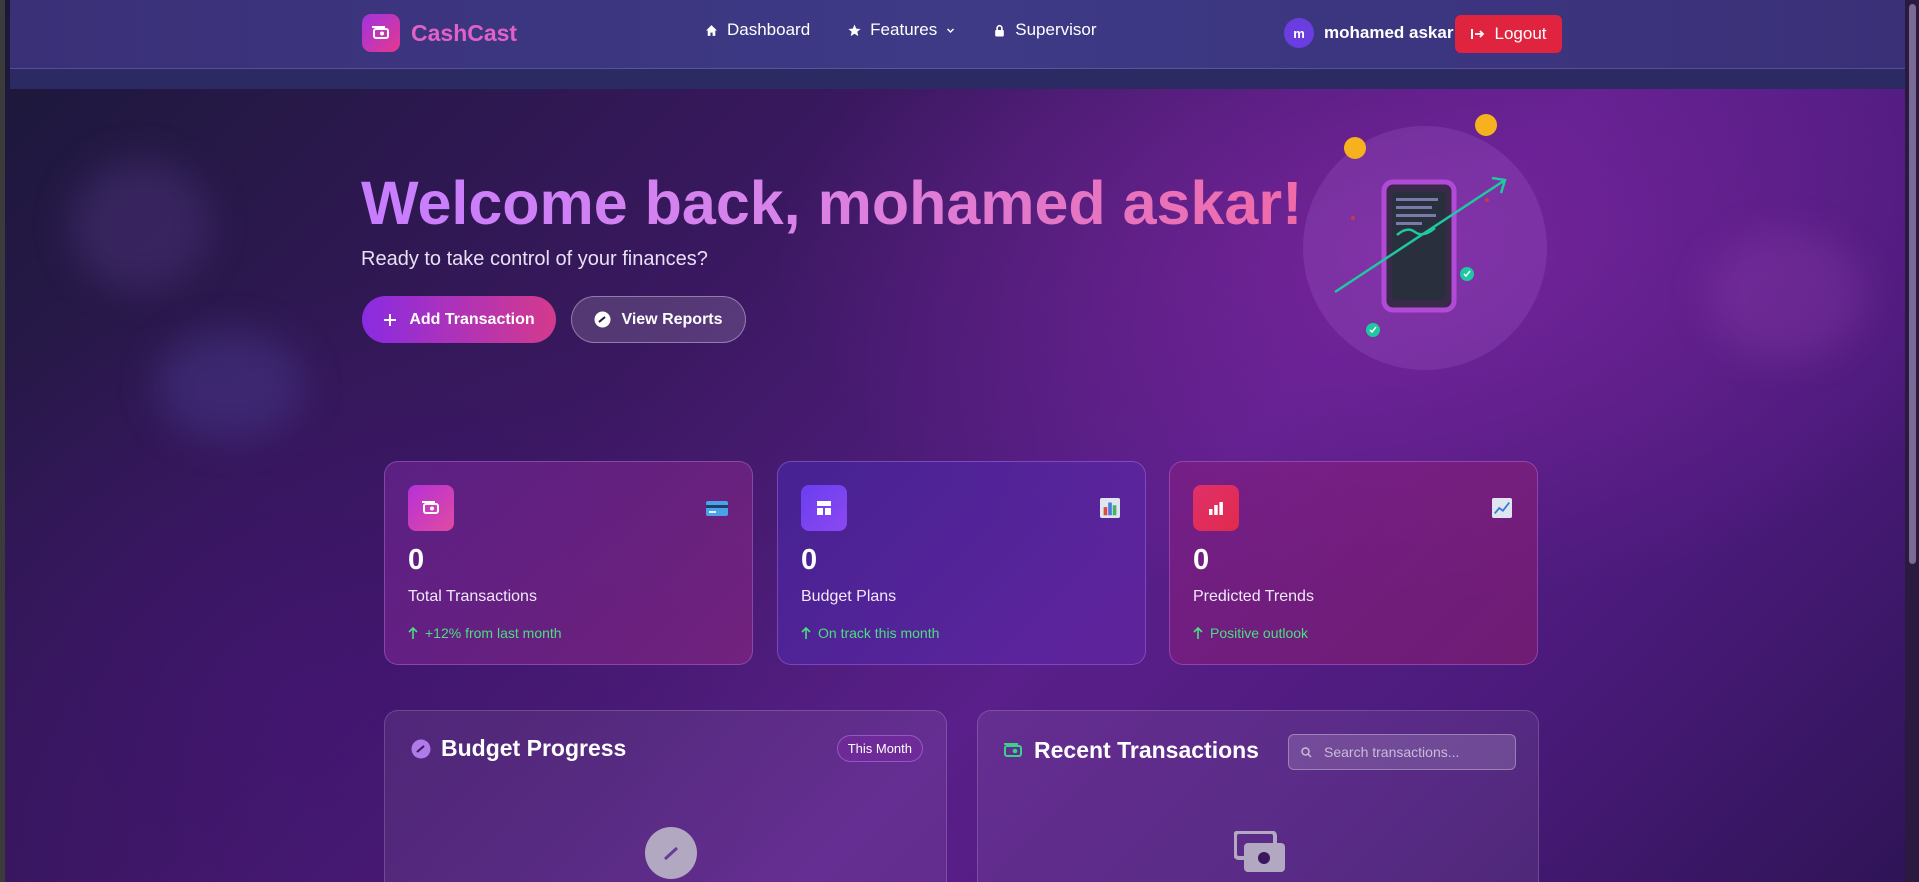 This screenshot has height=882, width=1919. I want to click on stat-label: Total Transactions, so click(472, 596).